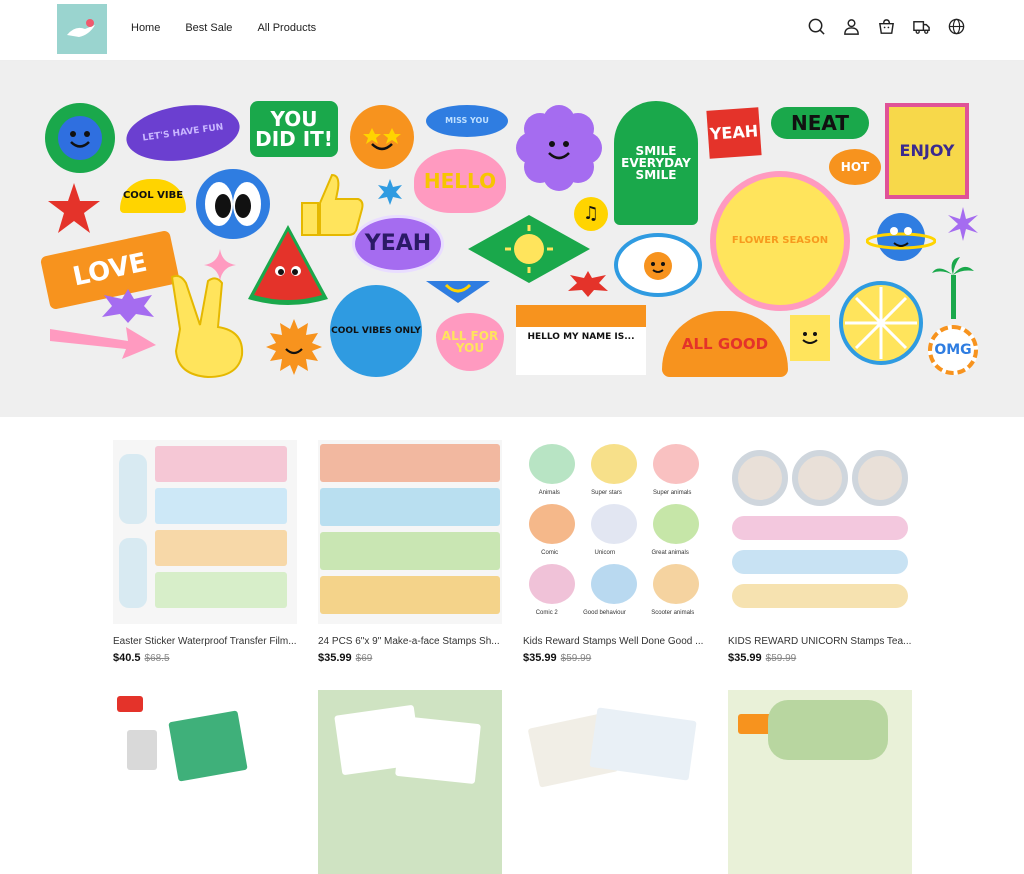  What do you see at coordinates (588, 284) in the screenshot?
I see `red-starburst-sticker` at bounding box center [588, 284].